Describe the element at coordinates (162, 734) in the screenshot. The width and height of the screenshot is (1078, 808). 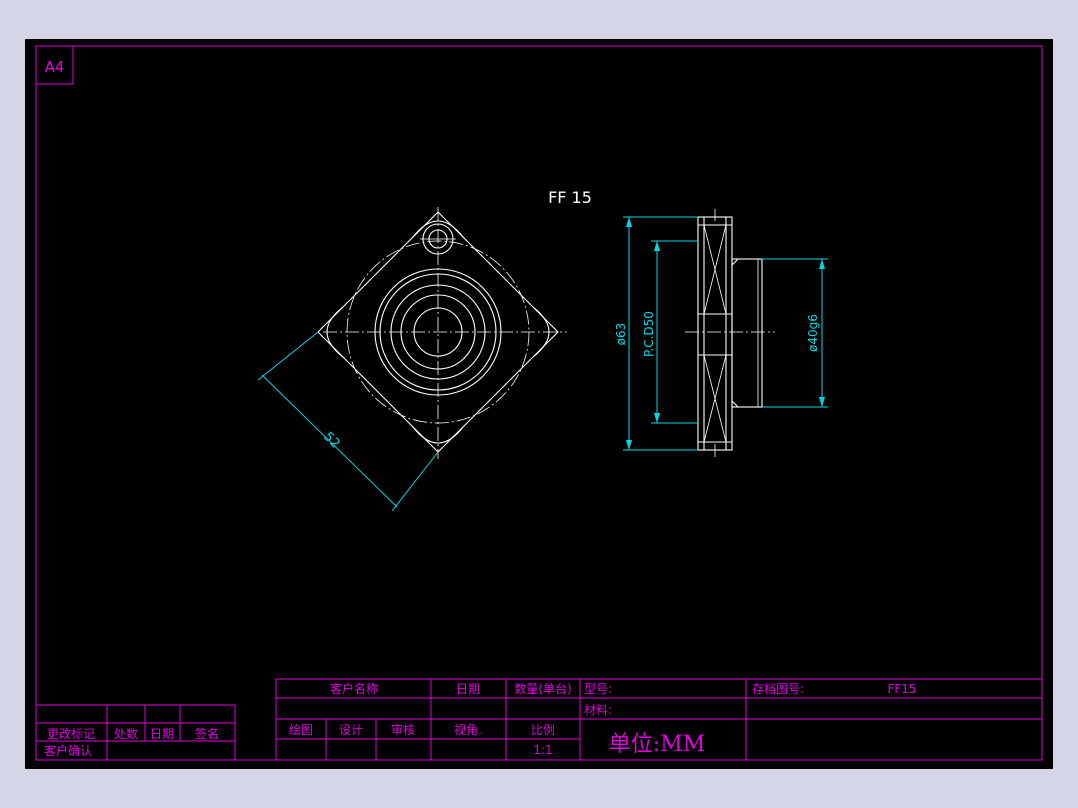
I see `rev-date: 日期` at that location.